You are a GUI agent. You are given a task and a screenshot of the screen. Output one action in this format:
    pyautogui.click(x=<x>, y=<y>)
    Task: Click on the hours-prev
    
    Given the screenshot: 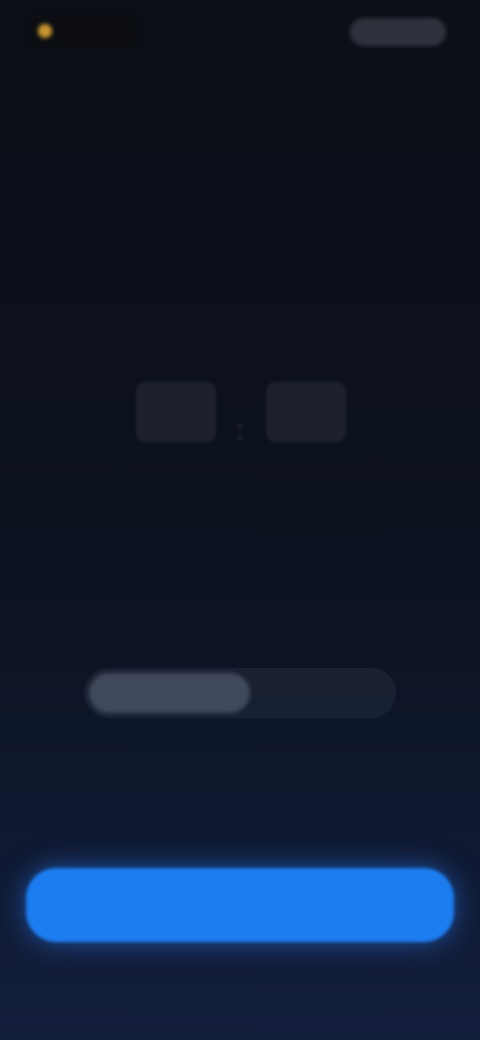 What is the action you would take?
    pyautogui.click(x=176, y=336)
    